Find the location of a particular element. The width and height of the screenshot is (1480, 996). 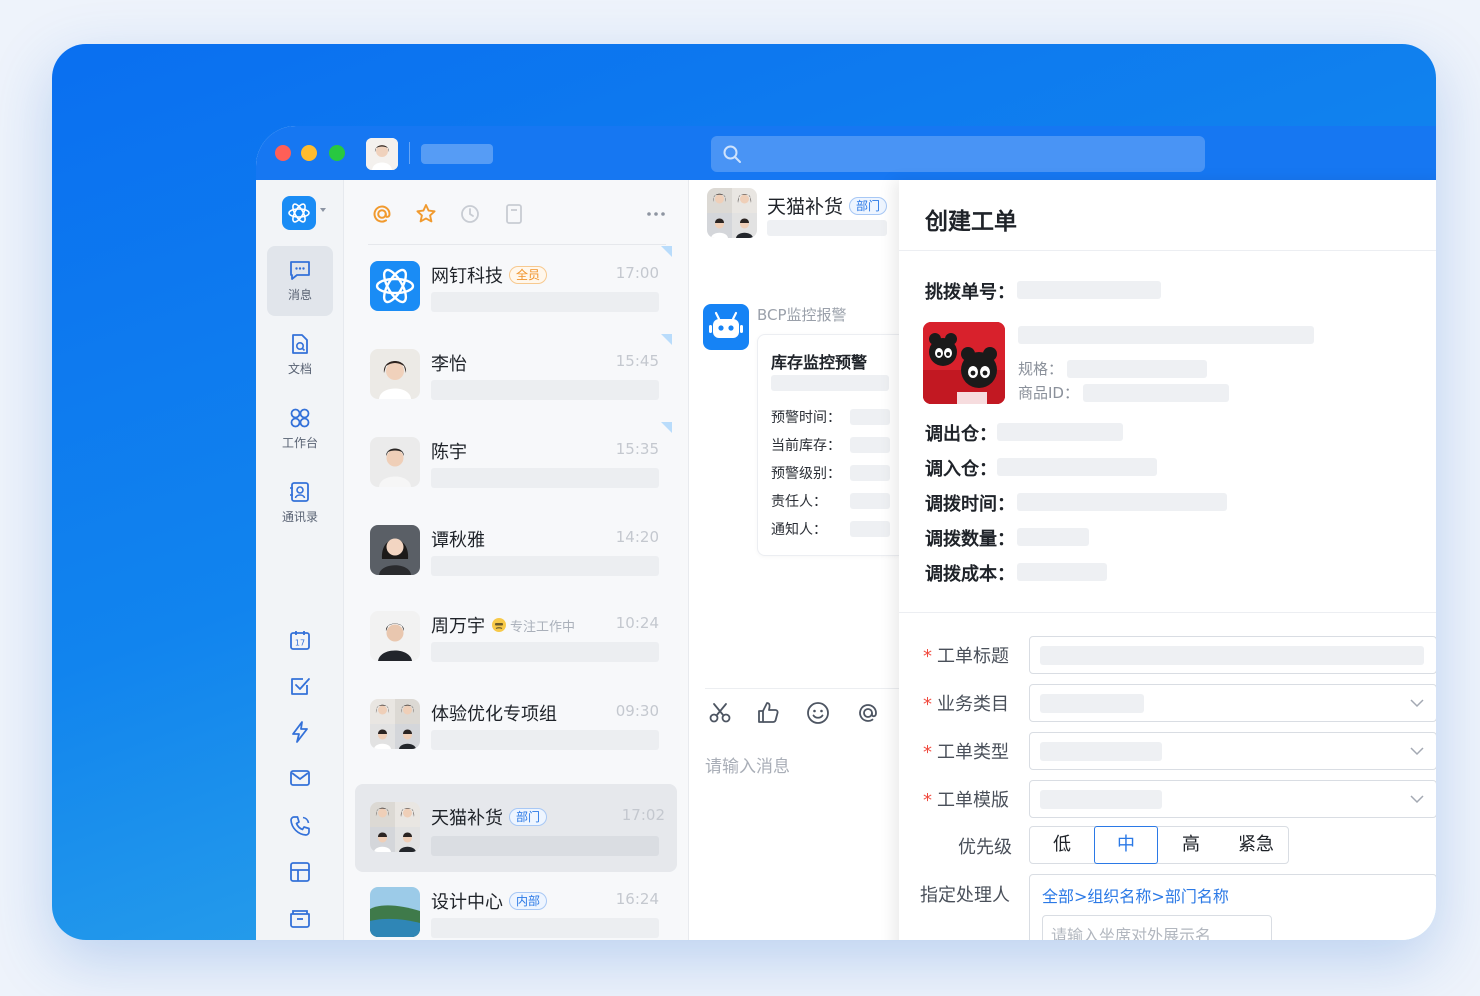

ticket-type-select is located at coordinates (1232, 751).